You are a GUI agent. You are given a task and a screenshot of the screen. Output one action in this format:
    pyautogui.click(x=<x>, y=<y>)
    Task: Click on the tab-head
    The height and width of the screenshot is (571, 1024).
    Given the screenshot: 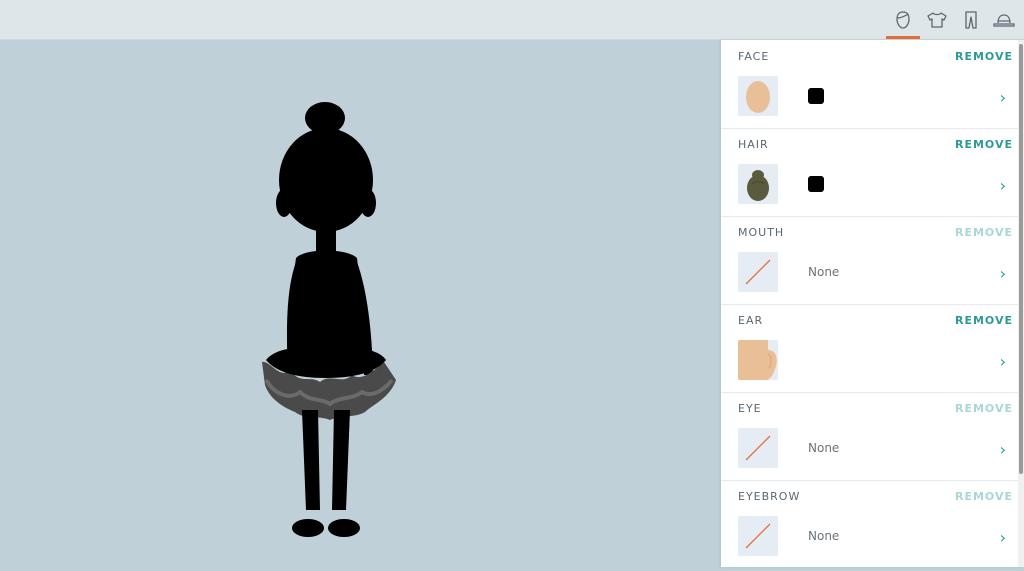 What is the action you would take?
    pyautogui.click(x=903, y=19)
    